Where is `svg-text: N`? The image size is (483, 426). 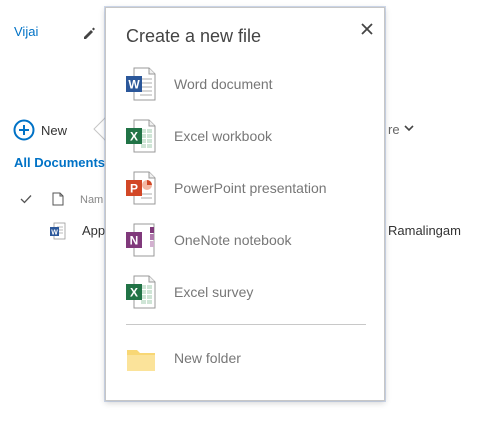 svg-text: N is located at coordinates (134, 241).